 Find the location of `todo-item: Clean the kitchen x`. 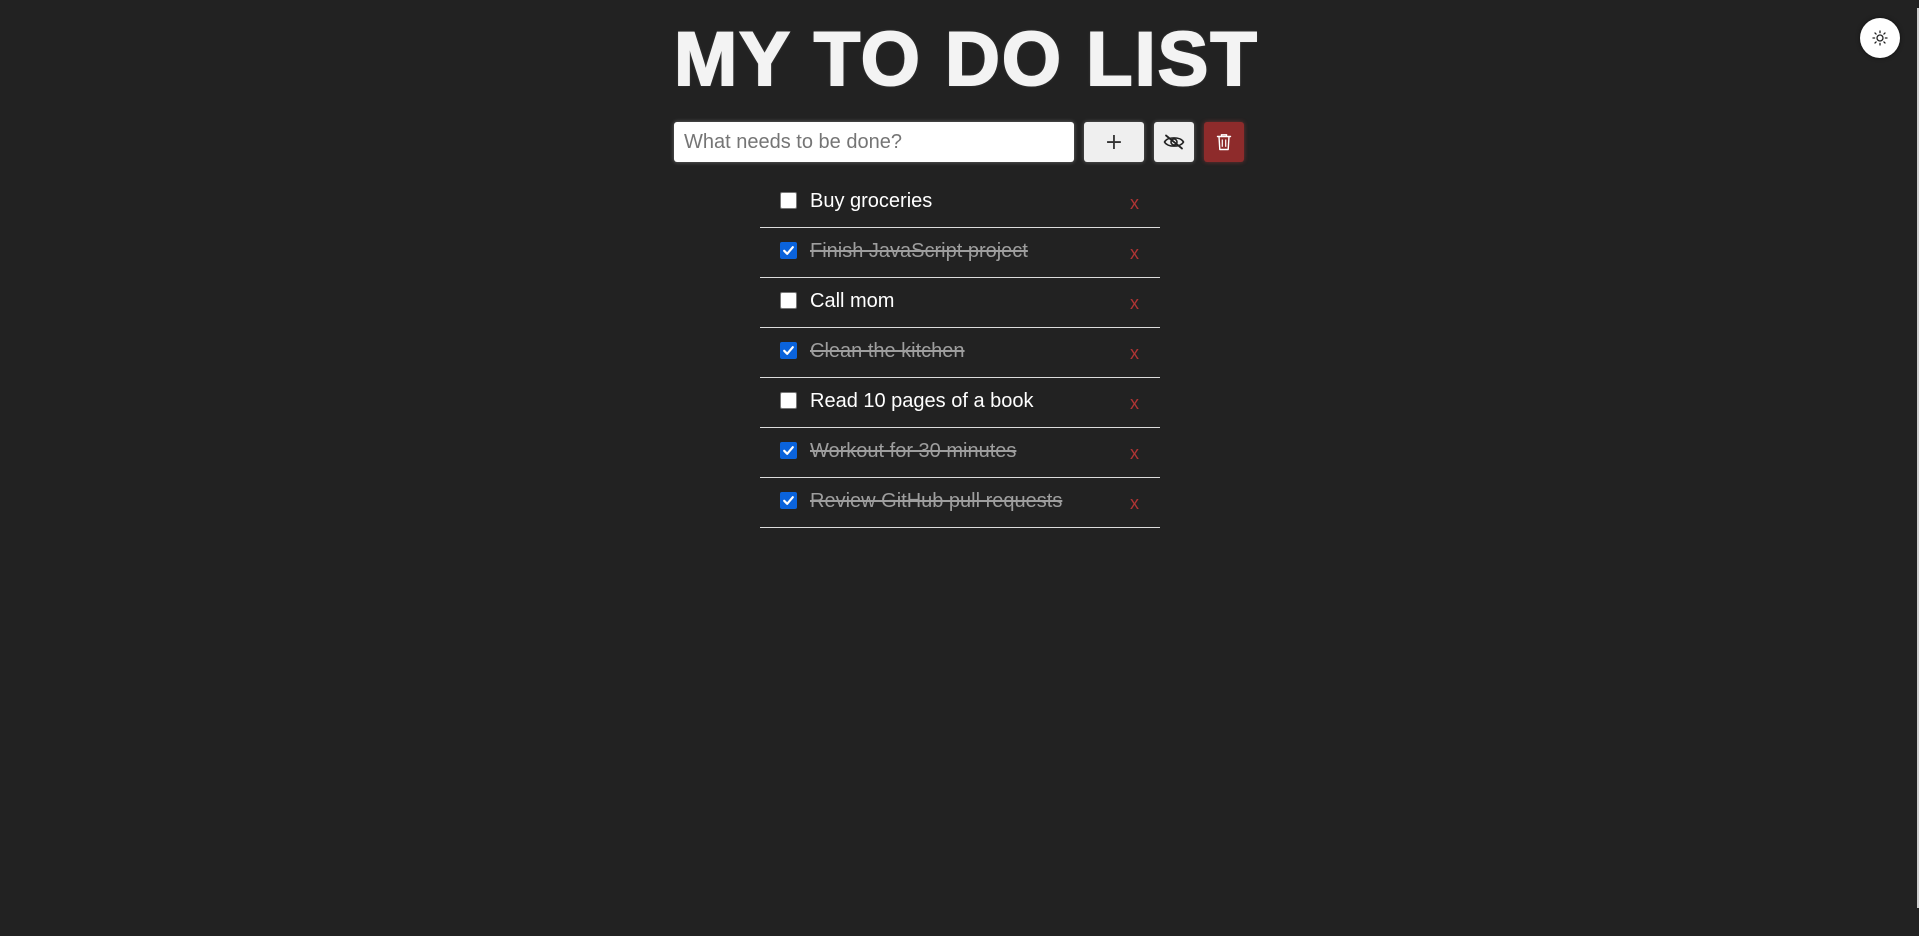

todo-item: Clean the kitchen x is located at coordinates (960, 353).